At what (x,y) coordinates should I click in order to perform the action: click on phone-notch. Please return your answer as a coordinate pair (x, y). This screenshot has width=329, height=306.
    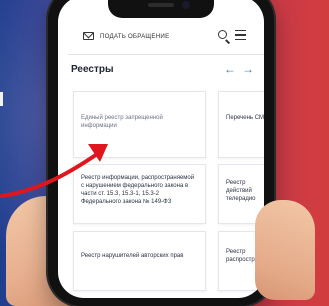
    Looking at the image, I should click on (161, 9).